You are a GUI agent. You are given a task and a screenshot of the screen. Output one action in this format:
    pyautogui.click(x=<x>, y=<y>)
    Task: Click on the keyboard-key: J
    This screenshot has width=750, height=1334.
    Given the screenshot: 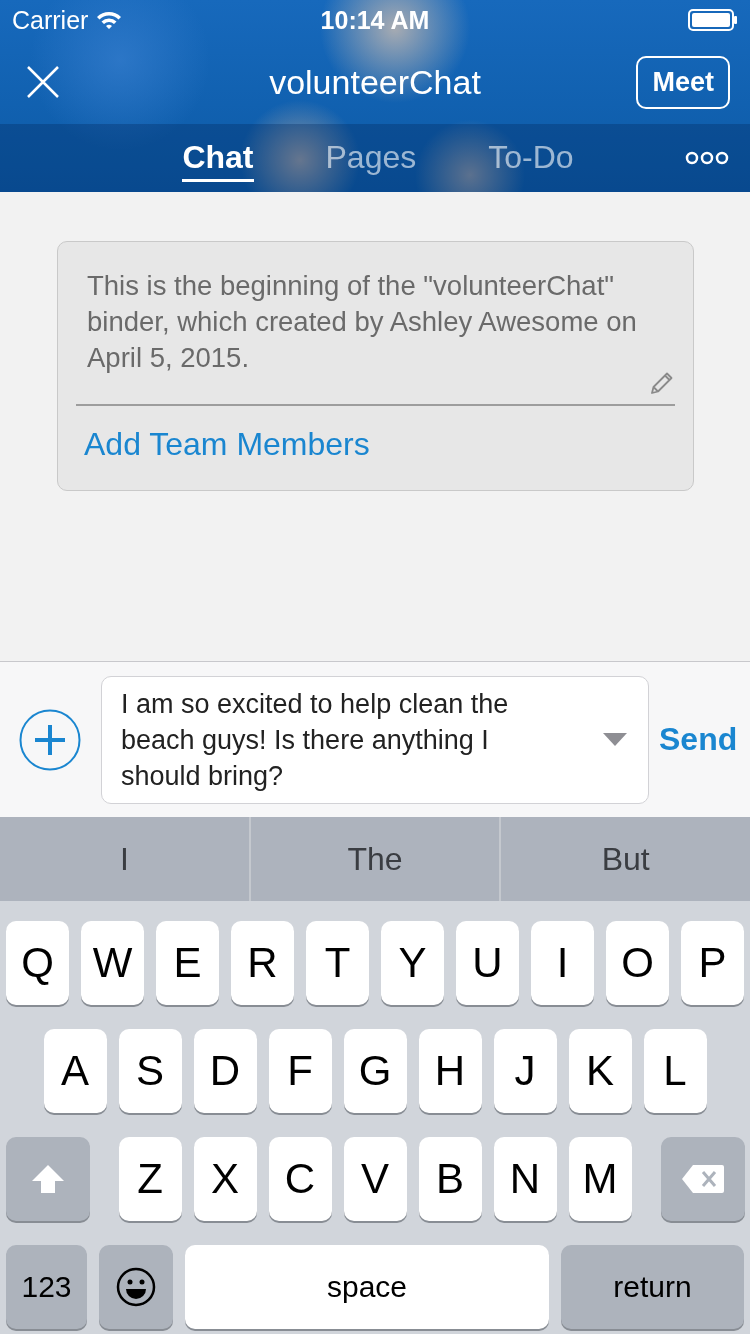 What is the action you would take?
    pyautogui.click(x=525, y=1071)
    